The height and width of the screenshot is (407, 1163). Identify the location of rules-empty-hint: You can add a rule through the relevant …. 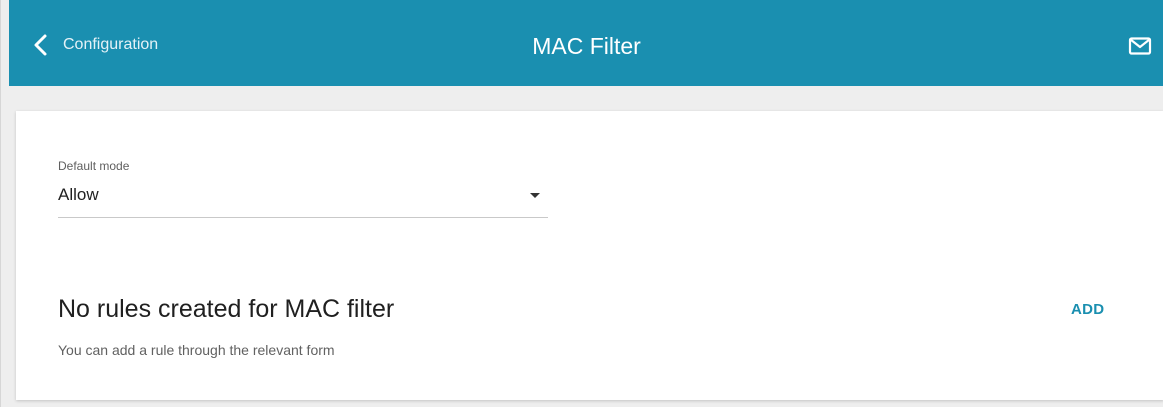
(196, 350).